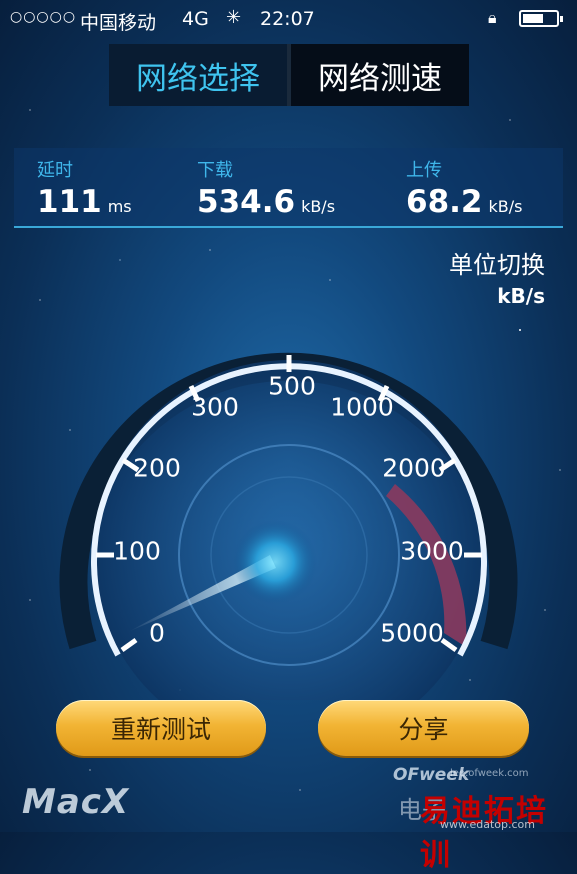 The height and width of the screenshot is (874, 577). Describe the element at coordinates (234, 17) in the screenshot. I see `activity-spinner-icon: ✳` at that location.